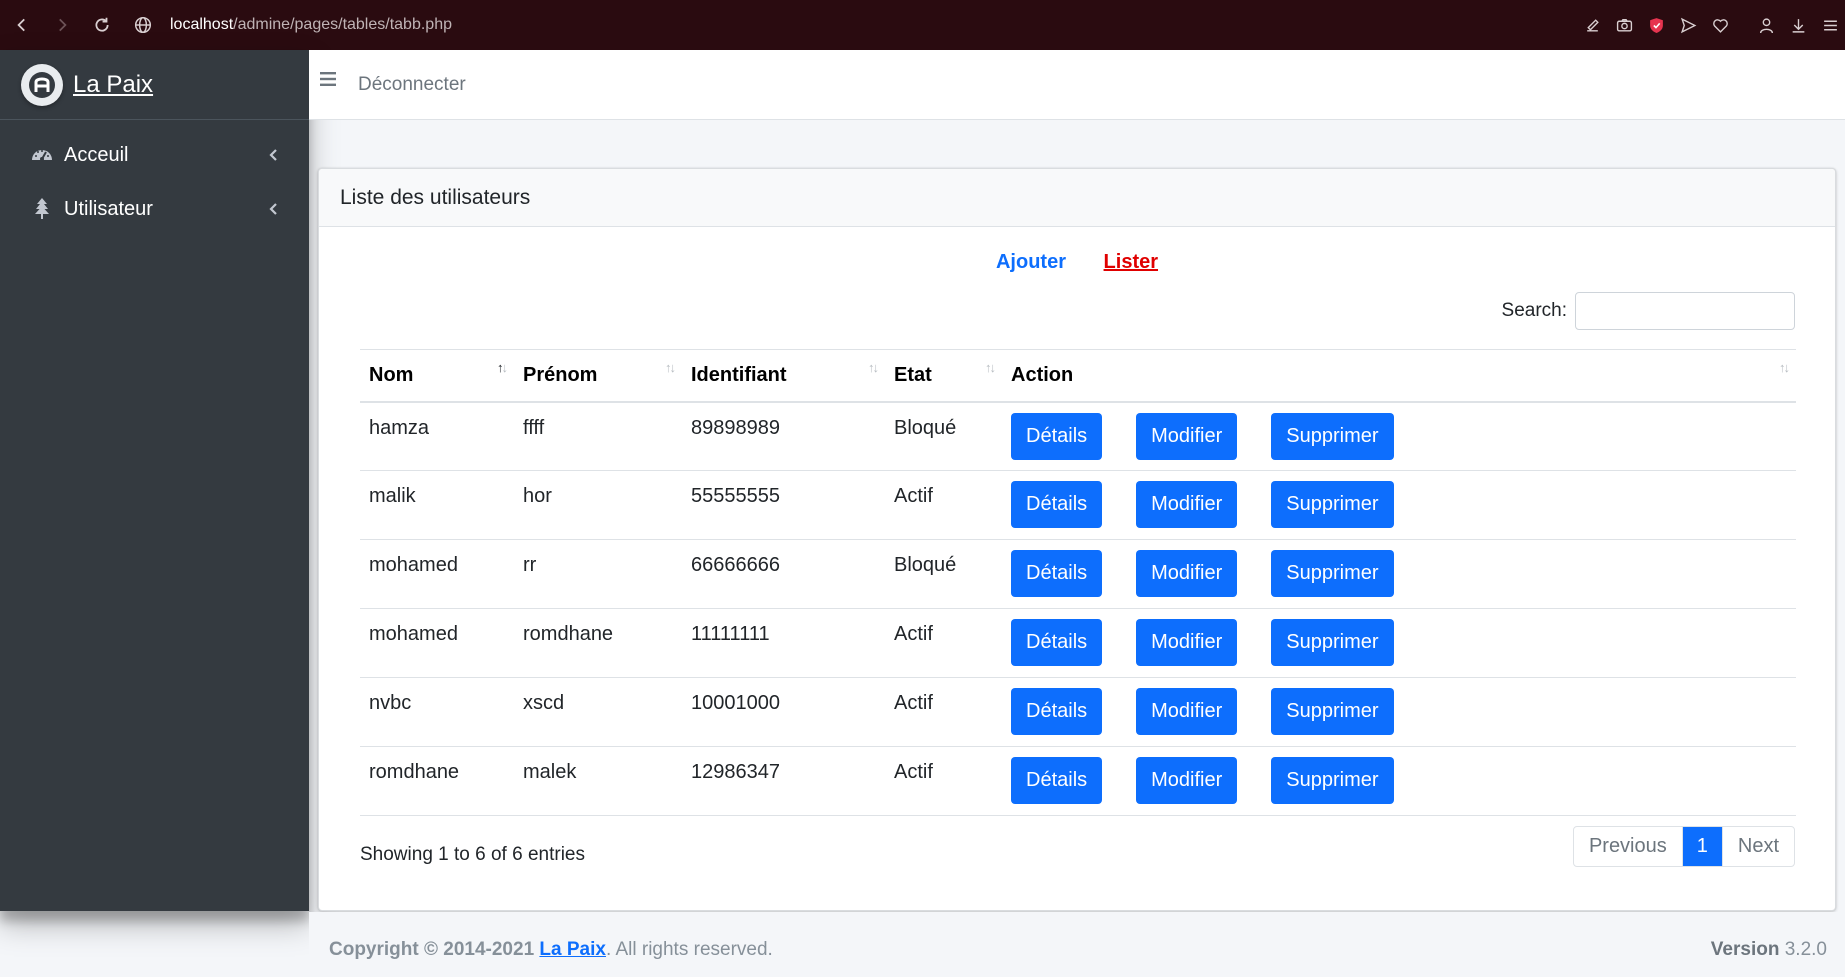 Image resolution: width=1845 pixels, height=977 pixels. Describe the element at coordinates (783, 376) in the screenshot. I see `column-header-identifiant: Identifiant ↑↓` at that location.